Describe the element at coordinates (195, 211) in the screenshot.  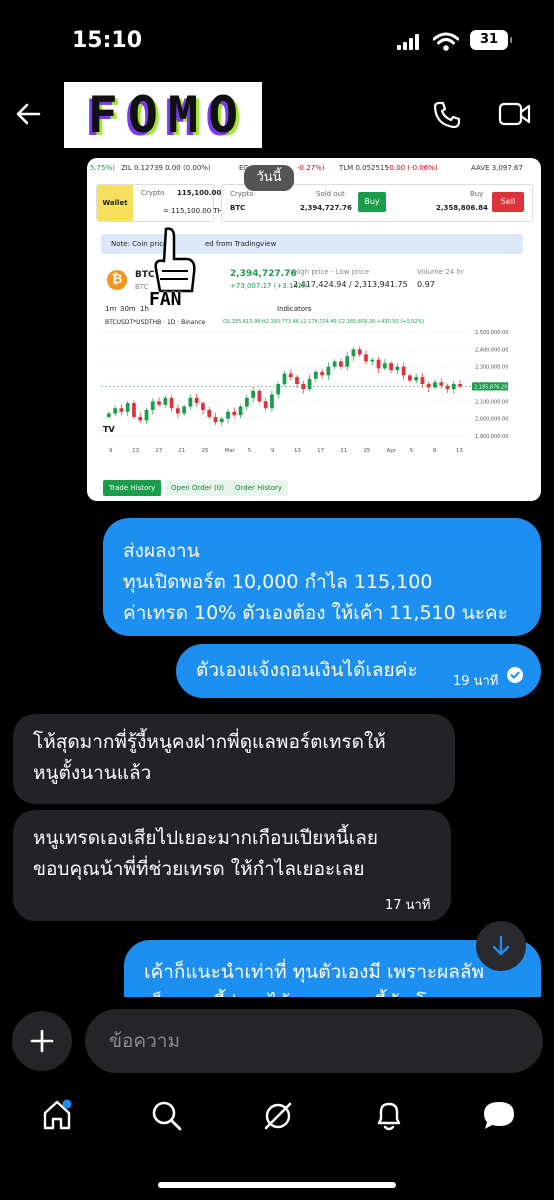
I see `wallet-thb-amount: = 115,100.00 THB` at that location.